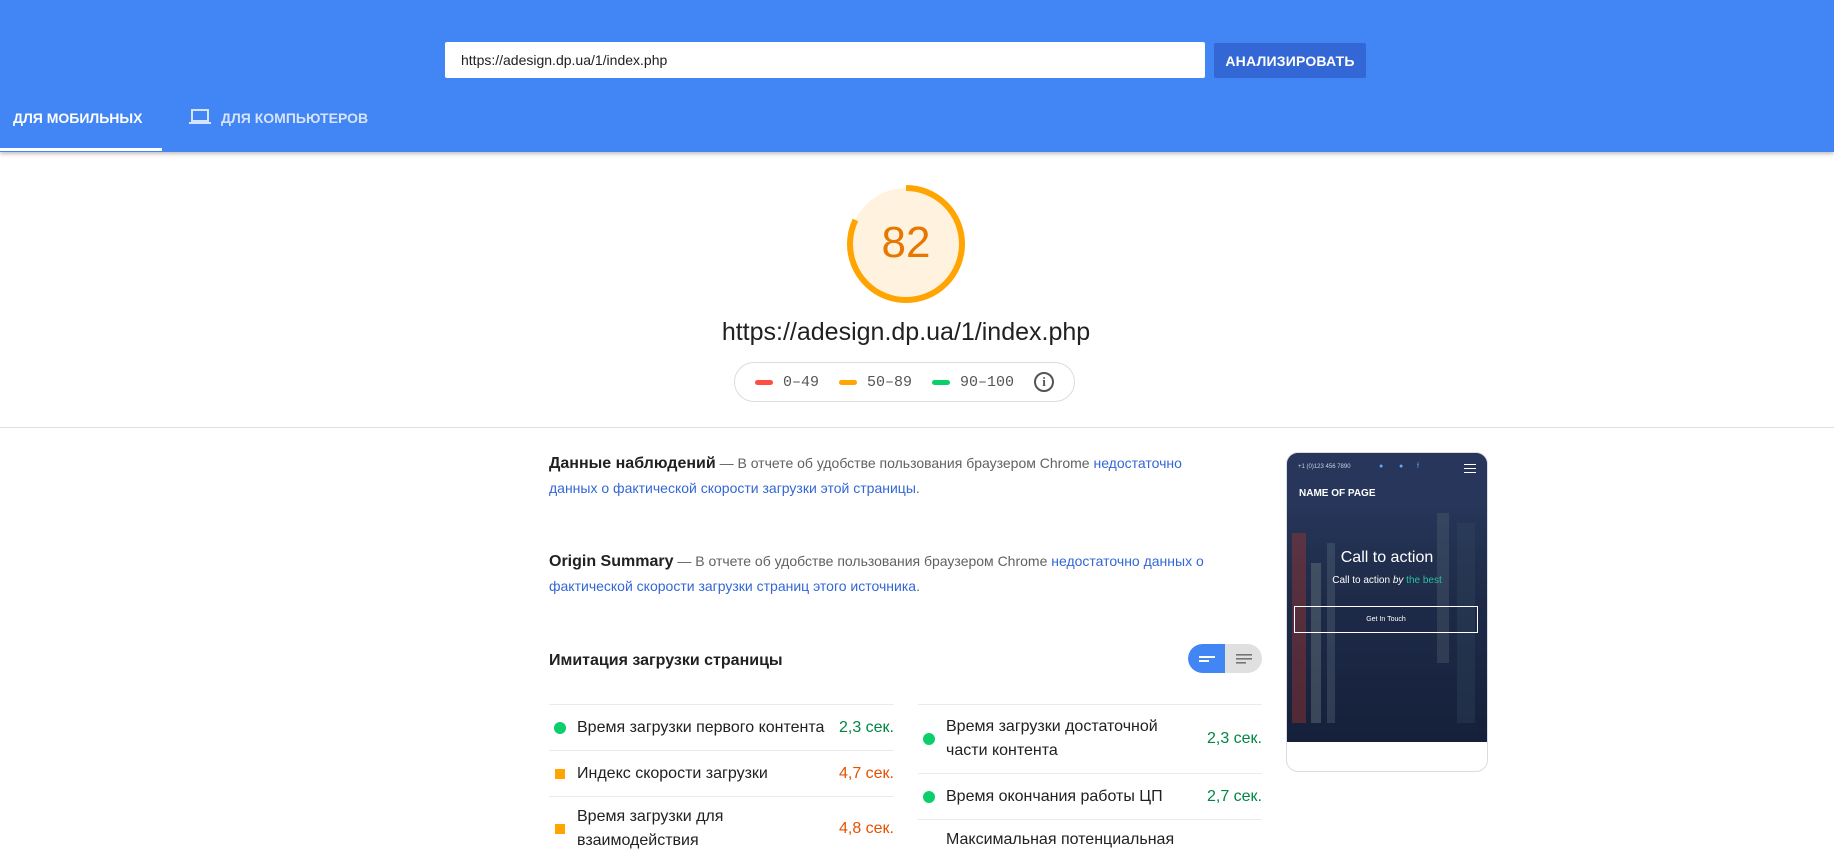 The image size is (1834, 864). I want to click on lab-data-title: Имитация загрузки страницы, so click(666, 660).